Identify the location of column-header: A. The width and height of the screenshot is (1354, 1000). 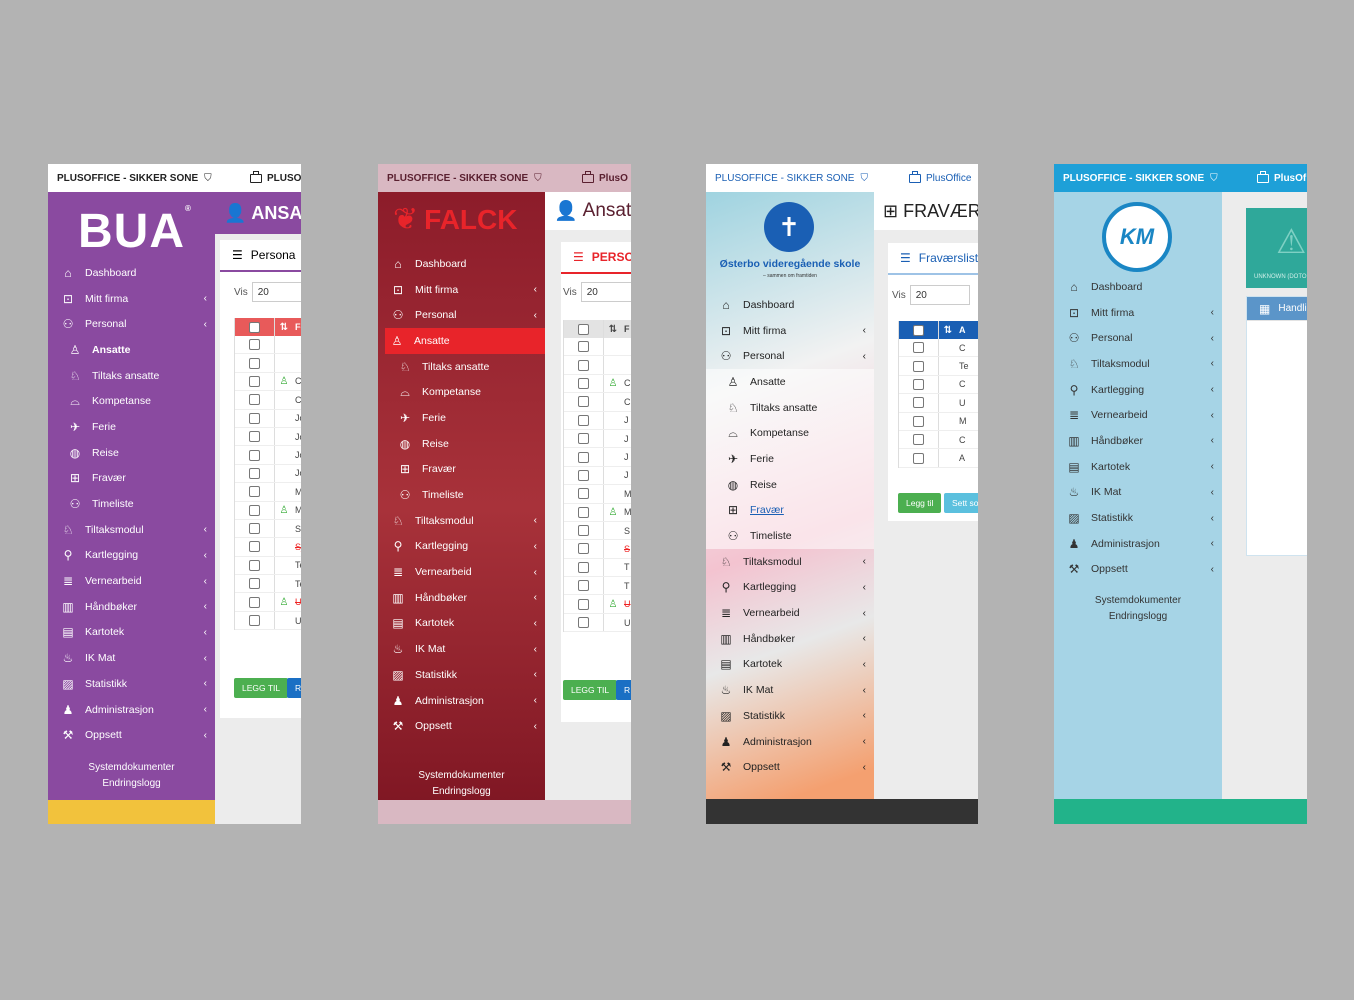
(967, 330).